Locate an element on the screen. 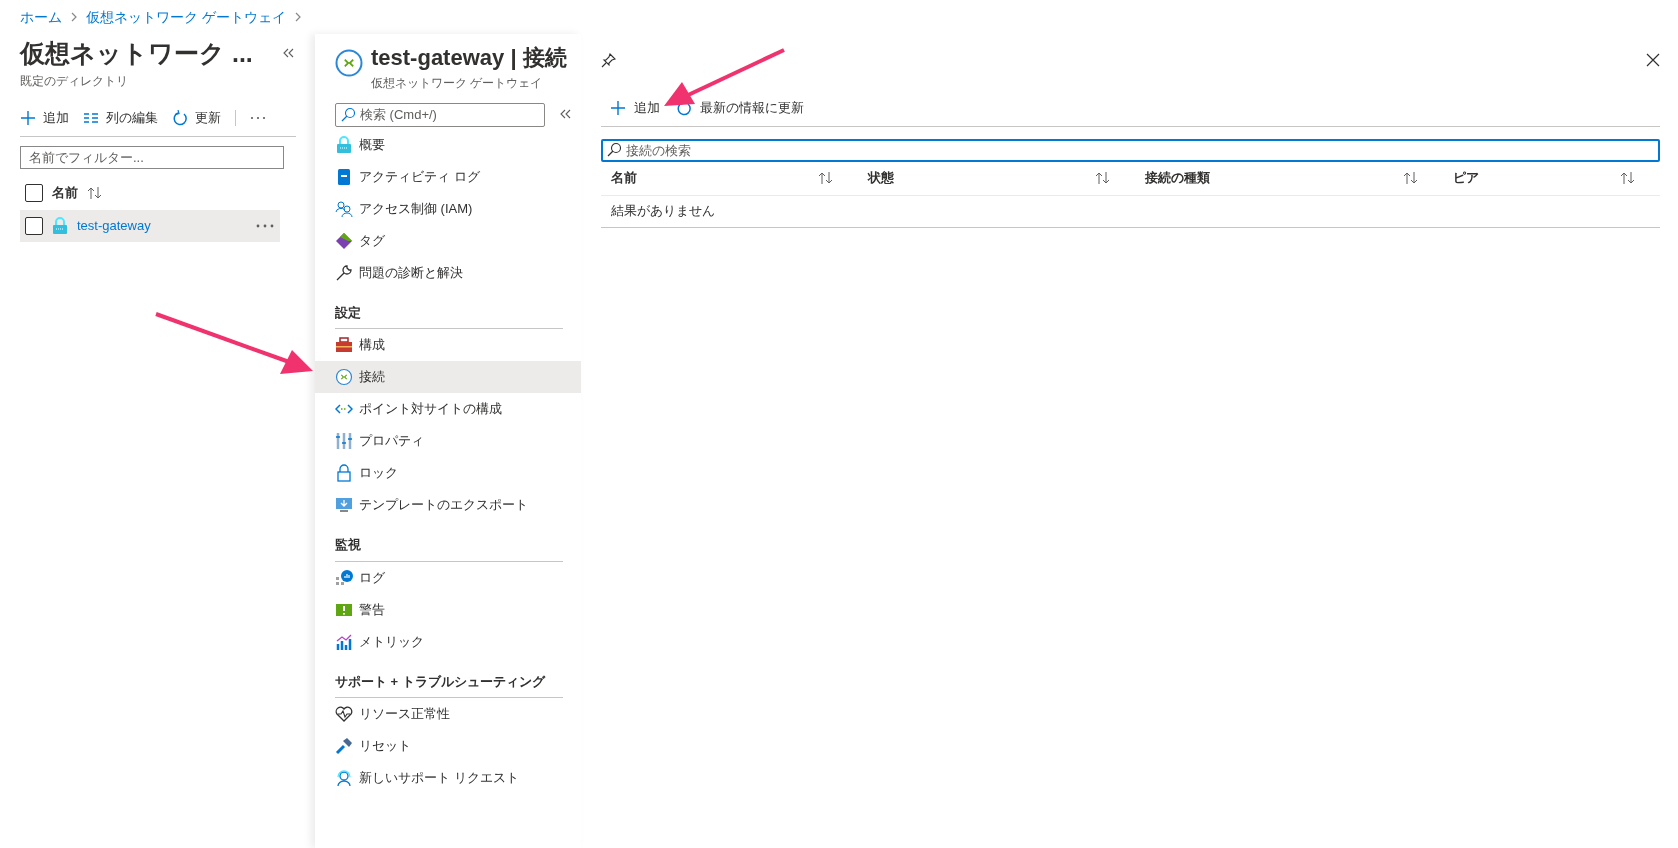  refresh-icon is located at coordinates (180, 117).